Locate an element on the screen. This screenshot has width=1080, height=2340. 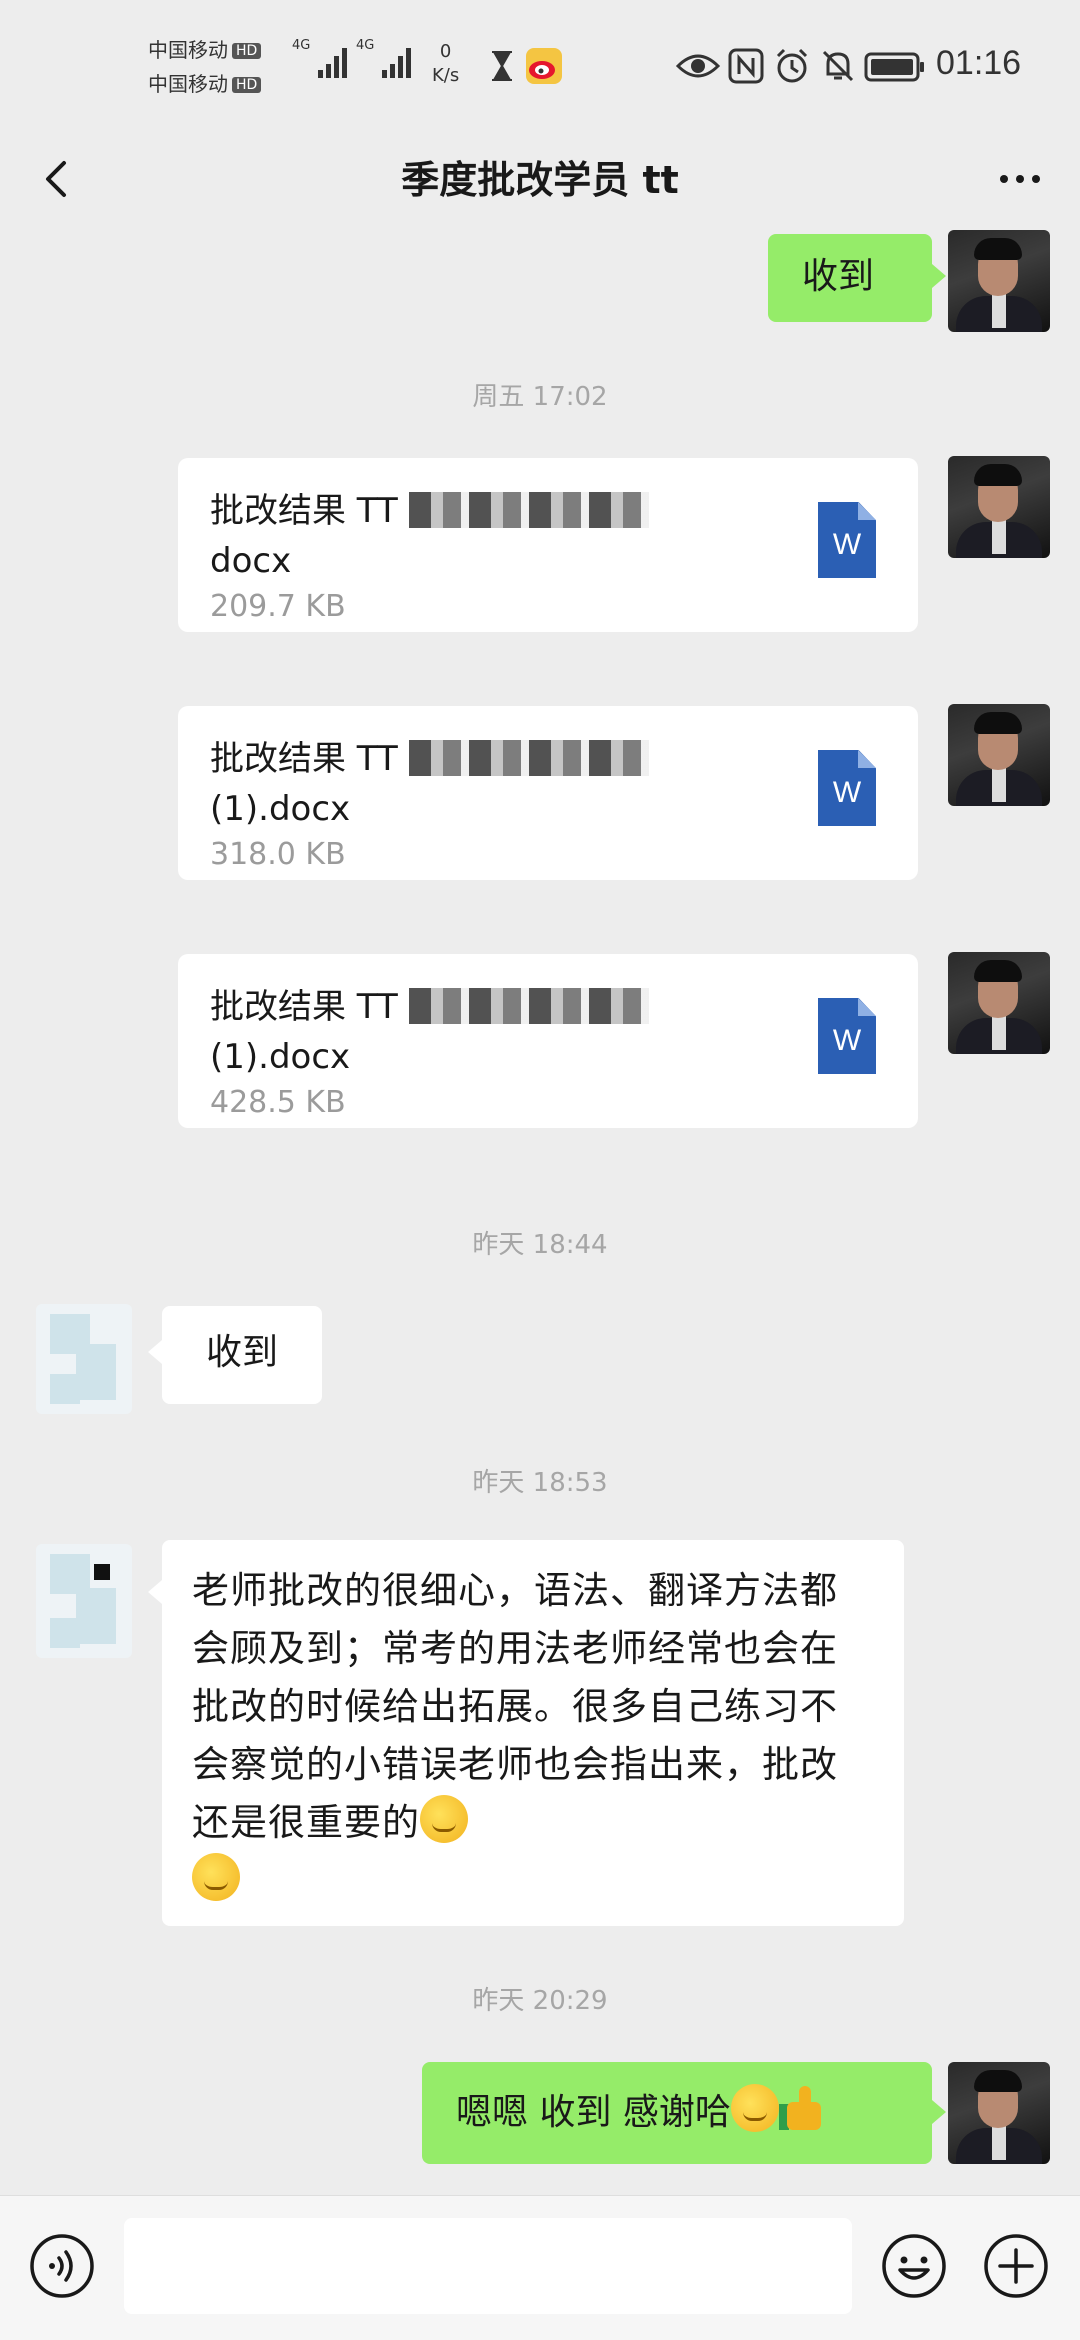
carrier-2-label: 中国移动 is located at coordinates (188, 84).